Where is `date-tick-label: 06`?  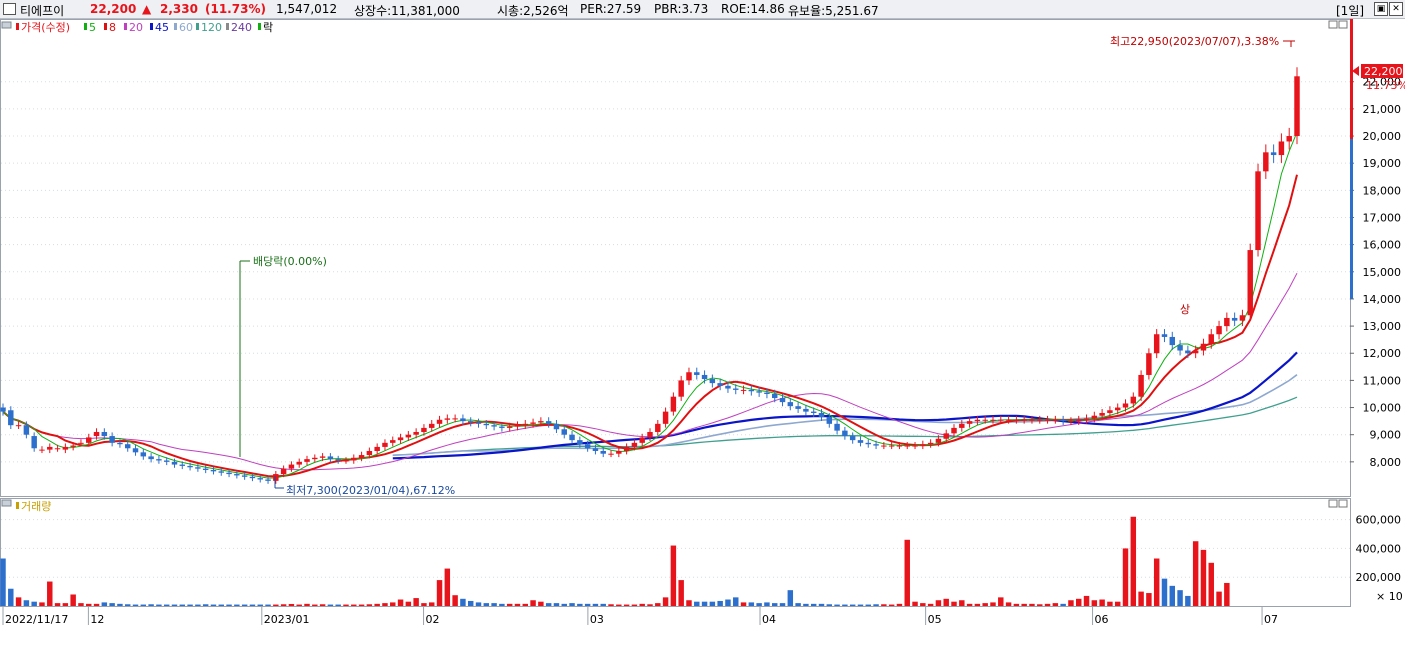
date-tick-label: 06 is located at coordinates (1102, 619).